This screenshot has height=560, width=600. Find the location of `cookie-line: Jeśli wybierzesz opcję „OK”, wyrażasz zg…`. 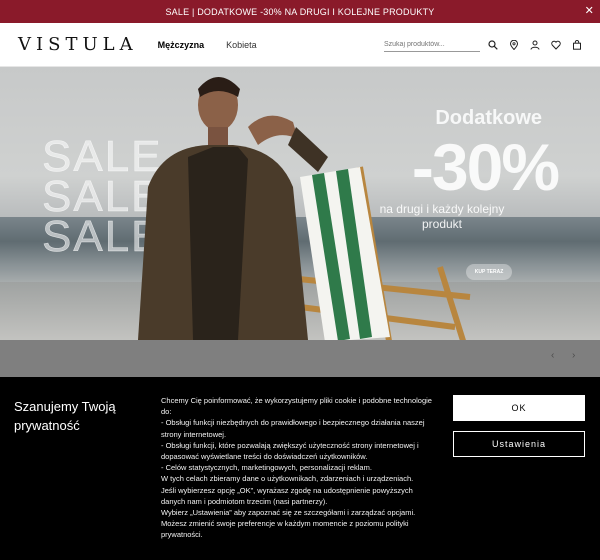

cookie-line: Jeśli wybierzesz opcję „OK”, wyrażasz zg… is located at coordinates (287, 495).